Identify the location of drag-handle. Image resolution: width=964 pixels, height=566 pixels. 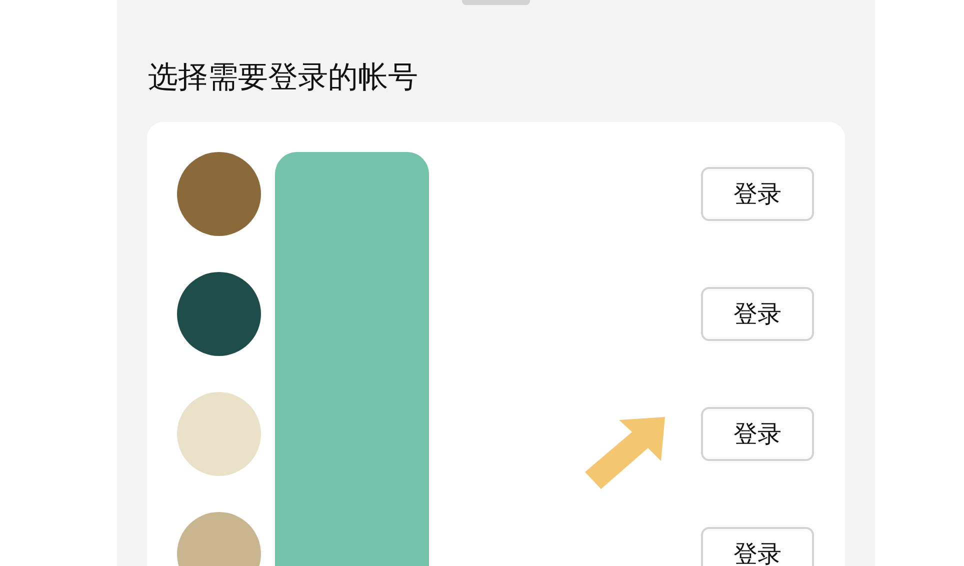
(496, 2).